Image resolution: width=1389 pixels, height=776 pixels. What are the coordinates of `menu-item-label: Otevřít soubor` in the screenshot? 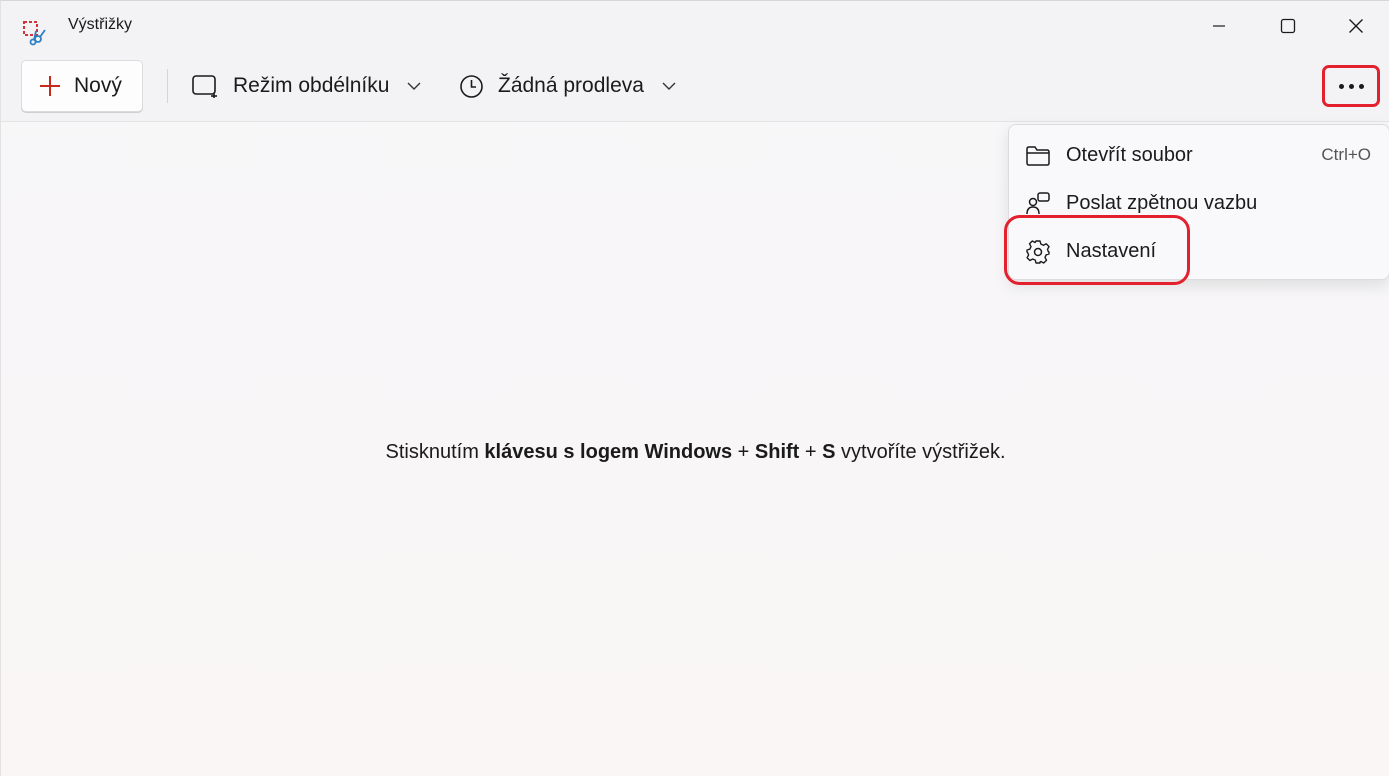 It's located at (1129, 154).